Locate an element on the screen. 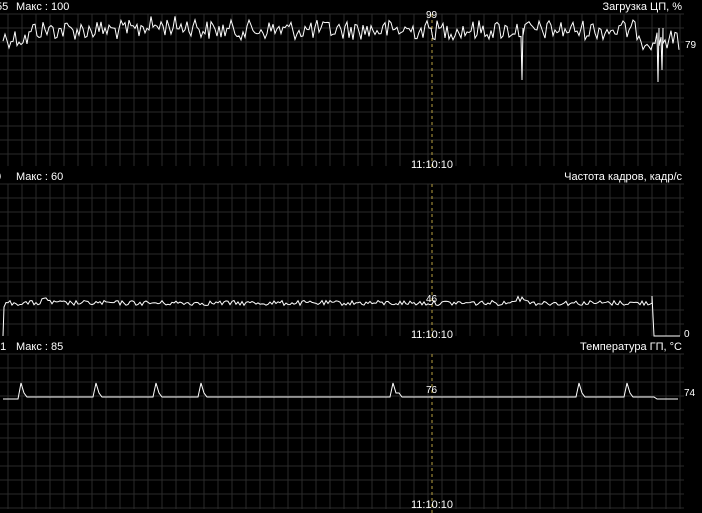  fps-max-label: Макс : 60 is located at coordinates (40, 177).